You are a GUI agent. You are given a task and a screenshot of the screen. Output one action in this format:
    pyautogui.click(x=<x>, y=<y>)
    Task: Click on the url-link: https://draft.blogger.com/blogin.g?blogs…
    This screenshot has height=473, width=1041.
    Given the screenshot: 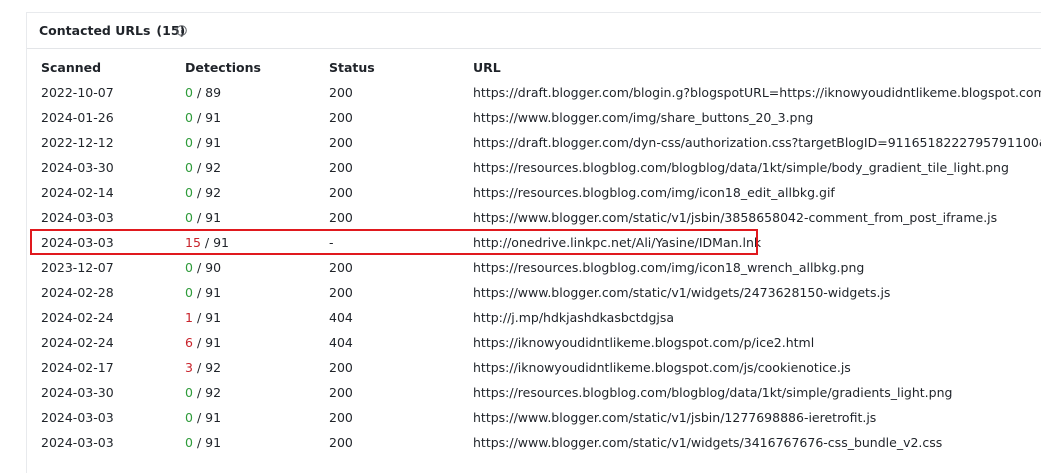 What is the action you would take?
    pyautogui.click(x=757, y=92)
    